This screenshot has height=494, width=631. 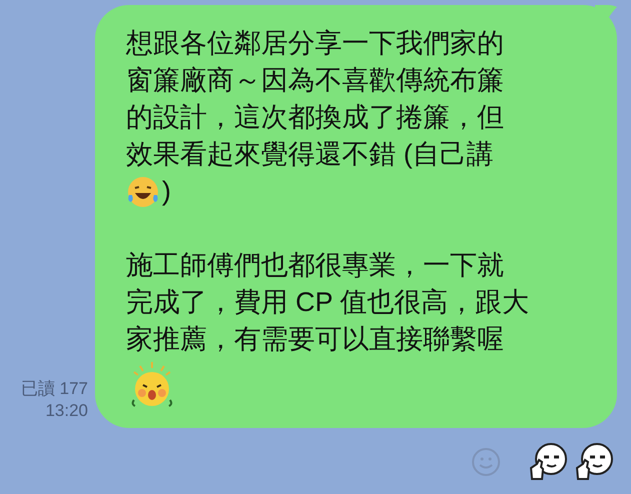 I want to click on message-text: 施工師傅們也都很專業，一下就 完成了，費用 CP 值也很高，跟大 家推薦，有需要可以直接聯繫喔, so click(x=328, y=302).